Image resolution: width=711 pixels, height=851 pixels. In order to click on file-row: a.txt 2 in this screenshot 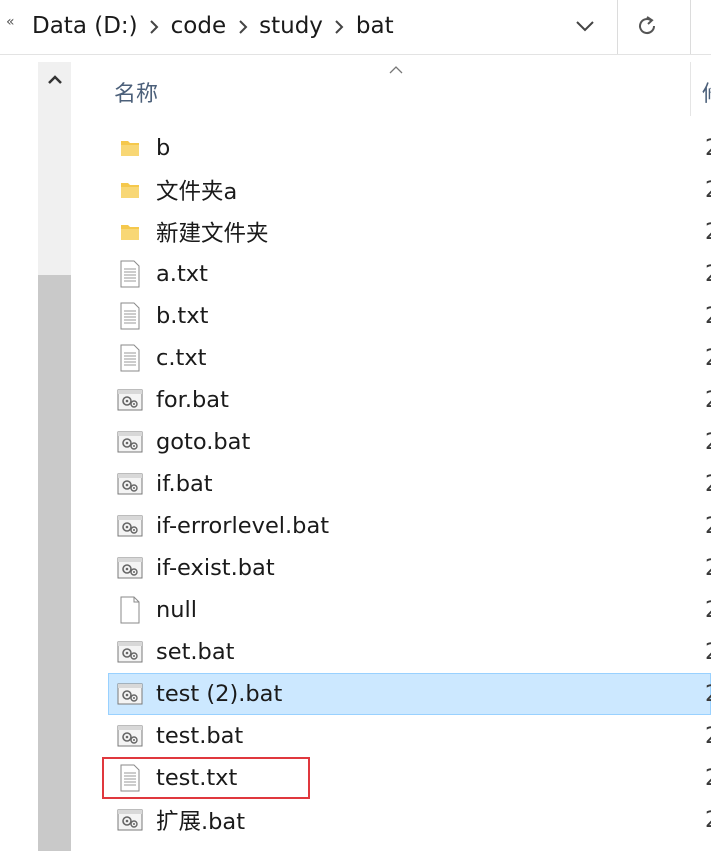, I will do `click(409, 274)`.